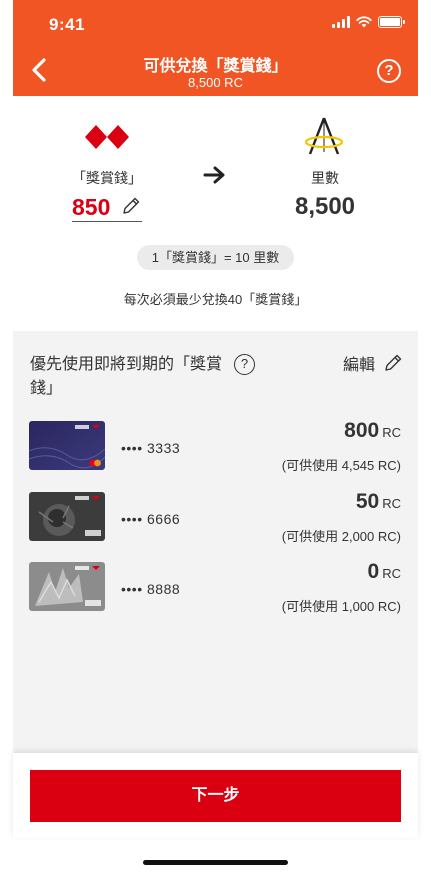  What do you see at coordinates (341, 22) in the screenshot?
I see `signal-icon` at bounding box center [341, 22].